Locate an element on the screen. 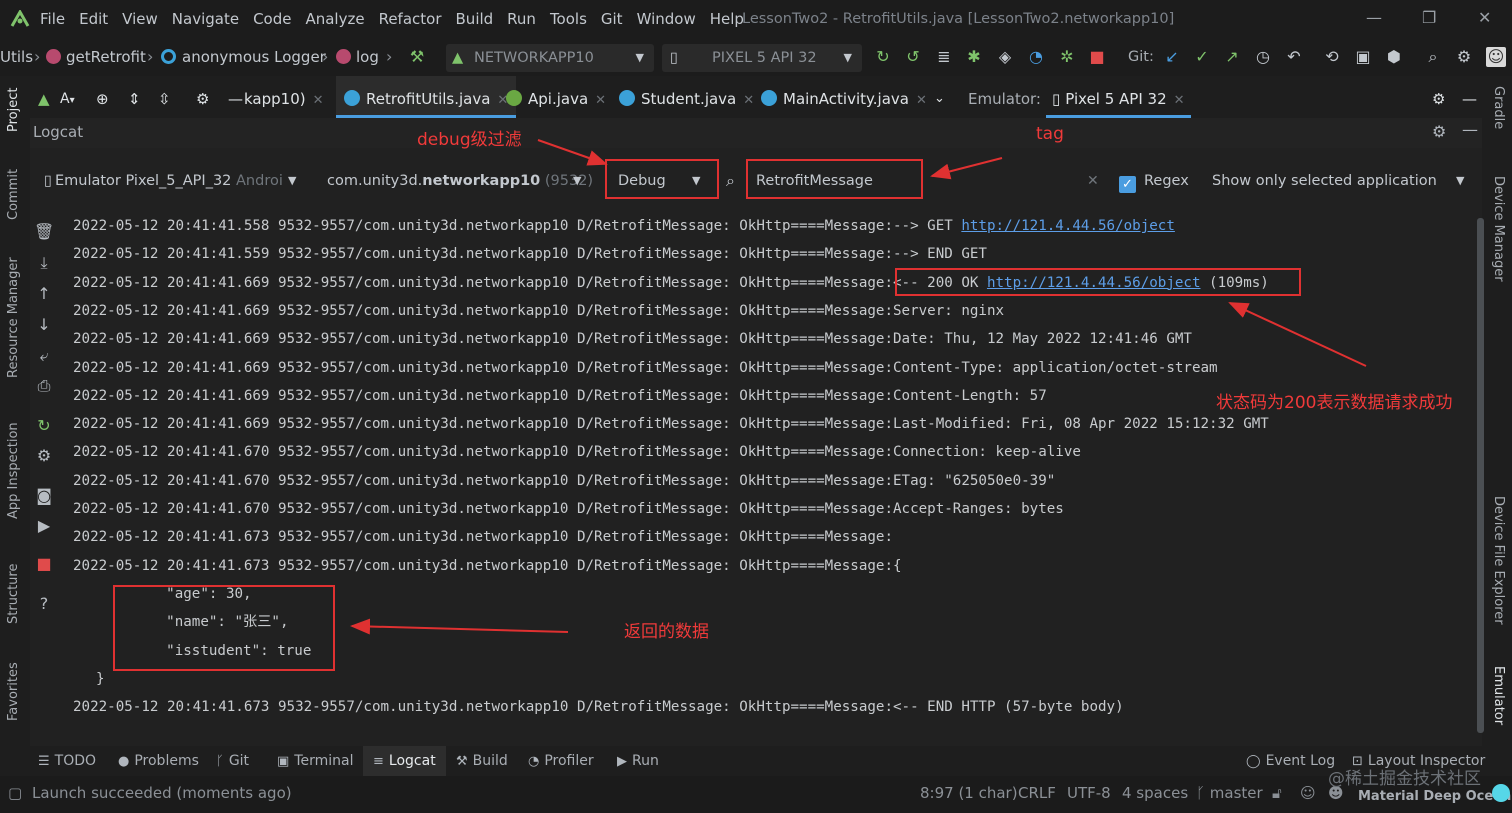  debug-icon: ✱ is located at coordinates (974, 57).